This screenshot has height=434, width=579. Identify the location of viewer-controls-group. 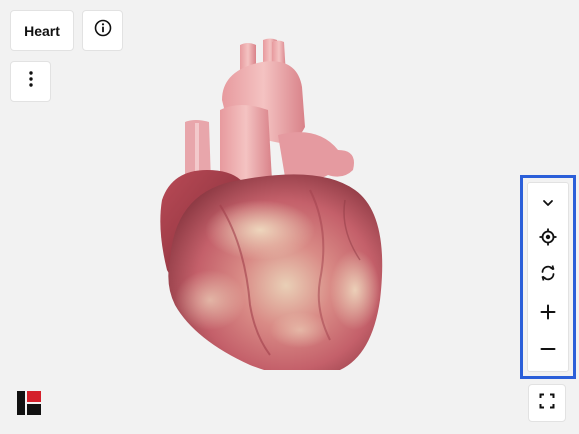
(548, 277).